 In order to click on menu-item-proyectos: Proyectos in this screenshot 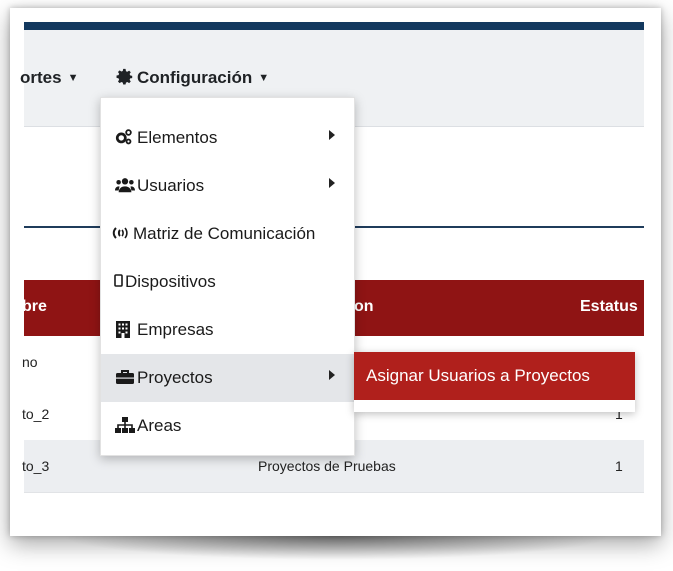, I will do `click(227, 378)`.